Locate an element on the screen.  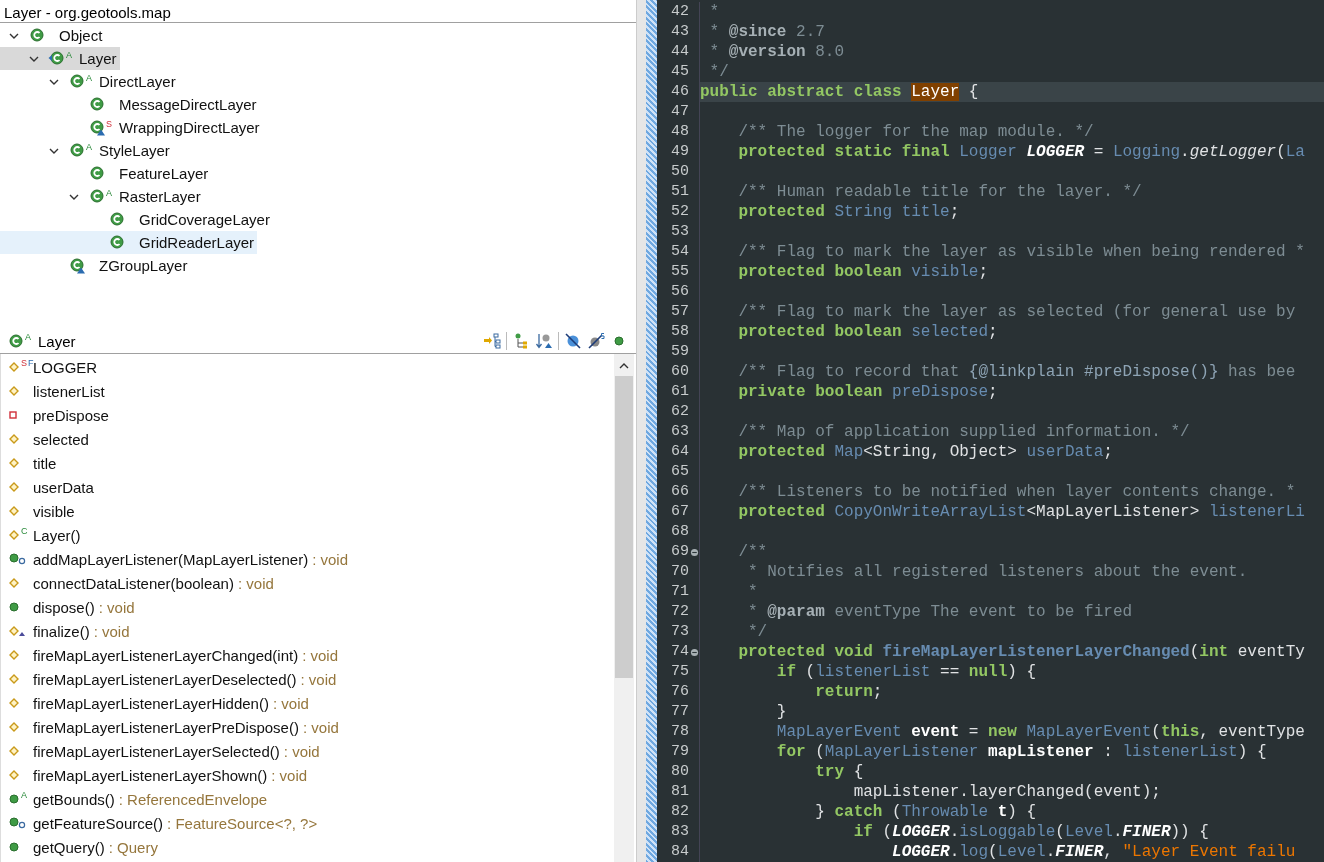
tree-item: Object is located at coordinates (53, 35).